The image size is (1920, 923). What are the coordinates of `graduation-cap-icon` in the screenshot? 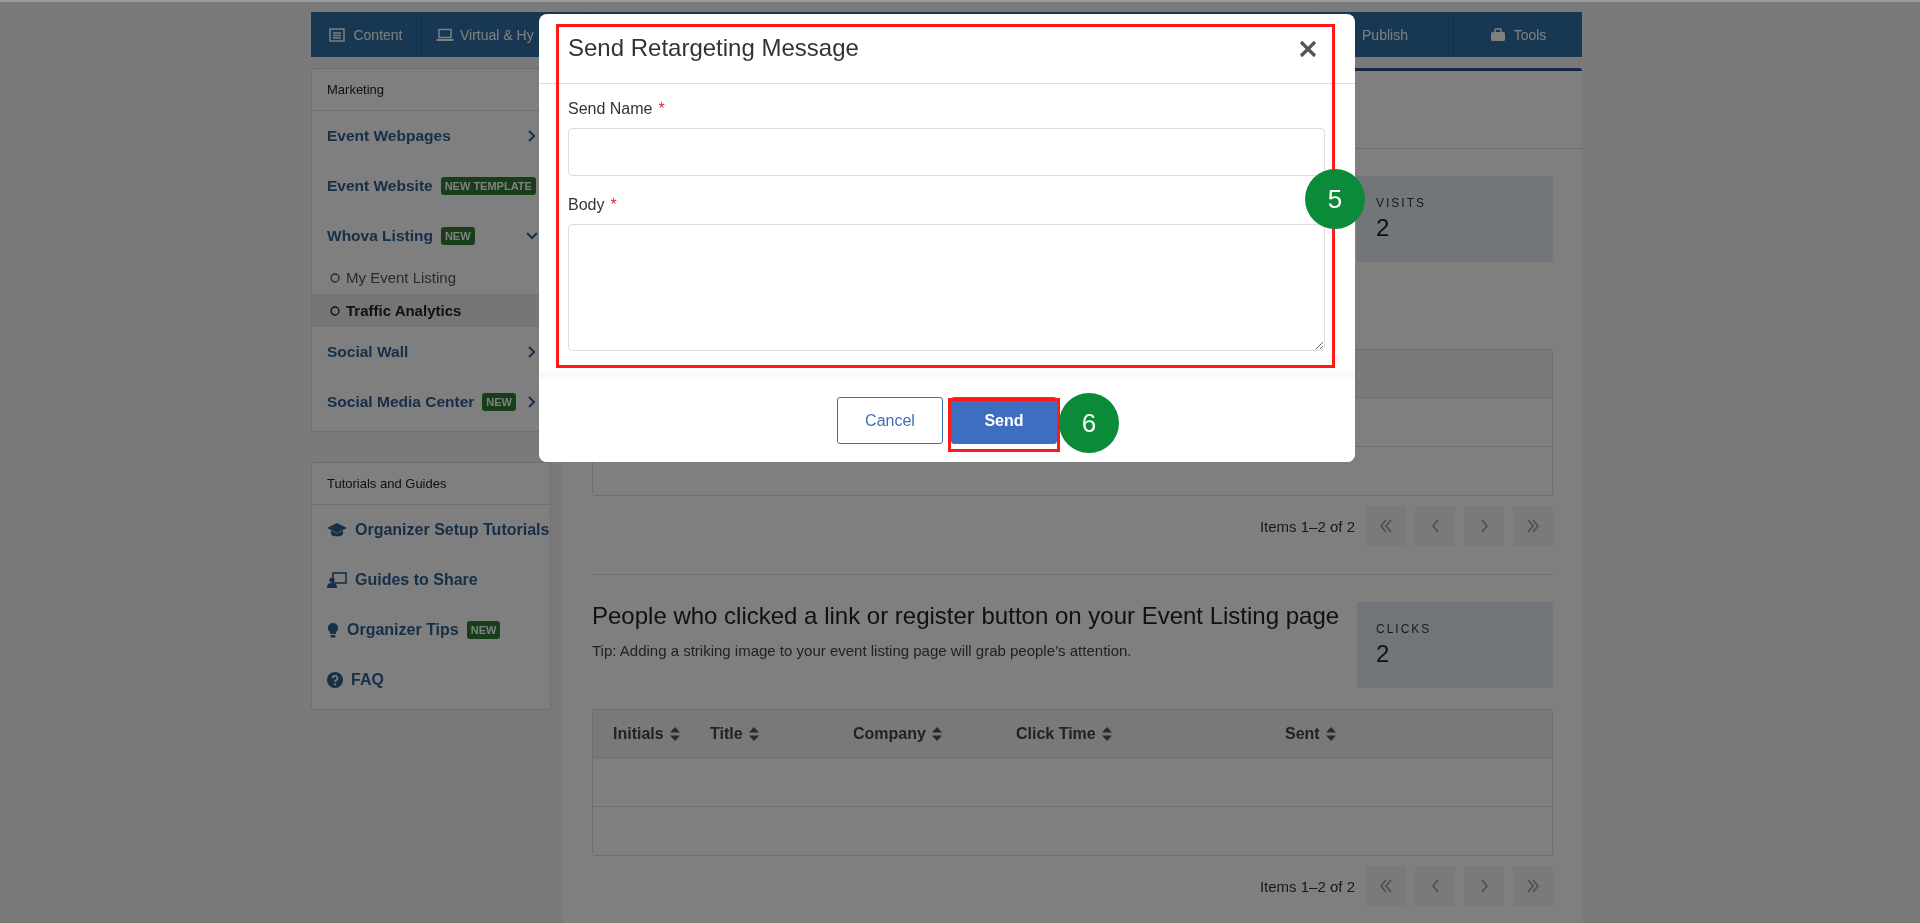 It's located at (337, 530).